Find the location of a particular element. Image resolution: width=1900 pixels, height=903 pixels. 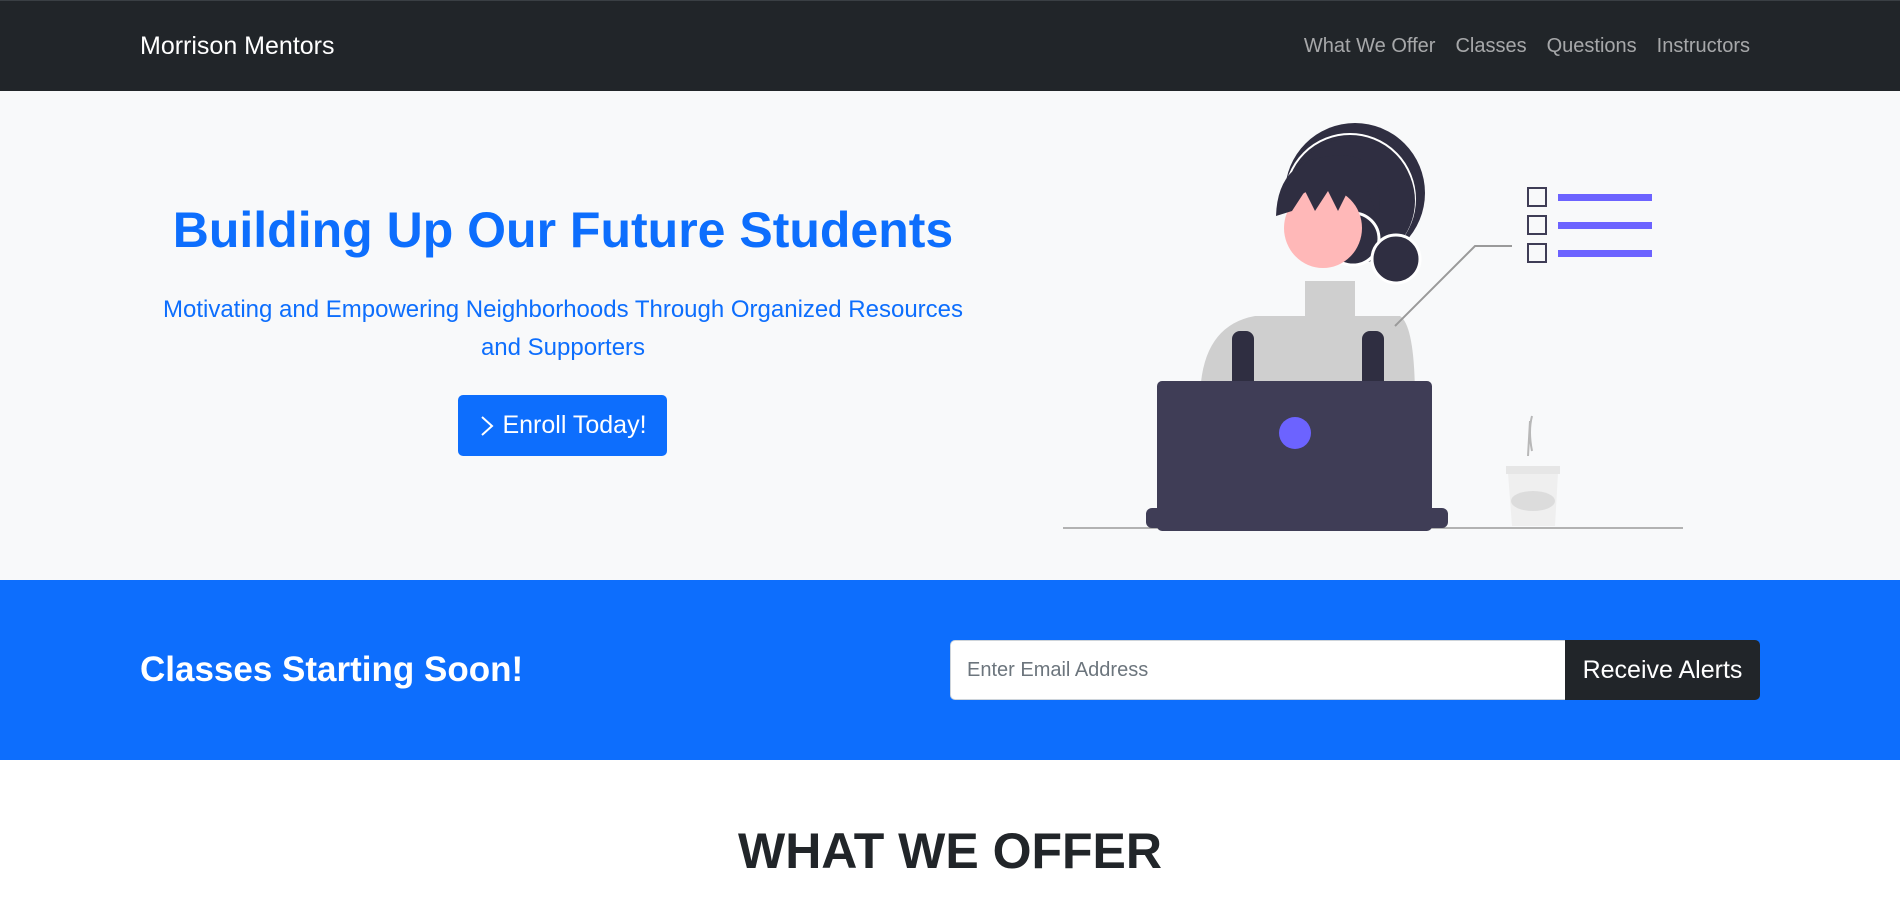

hero-title: Building Up Our Future Students is located at coordinates (563, 230).